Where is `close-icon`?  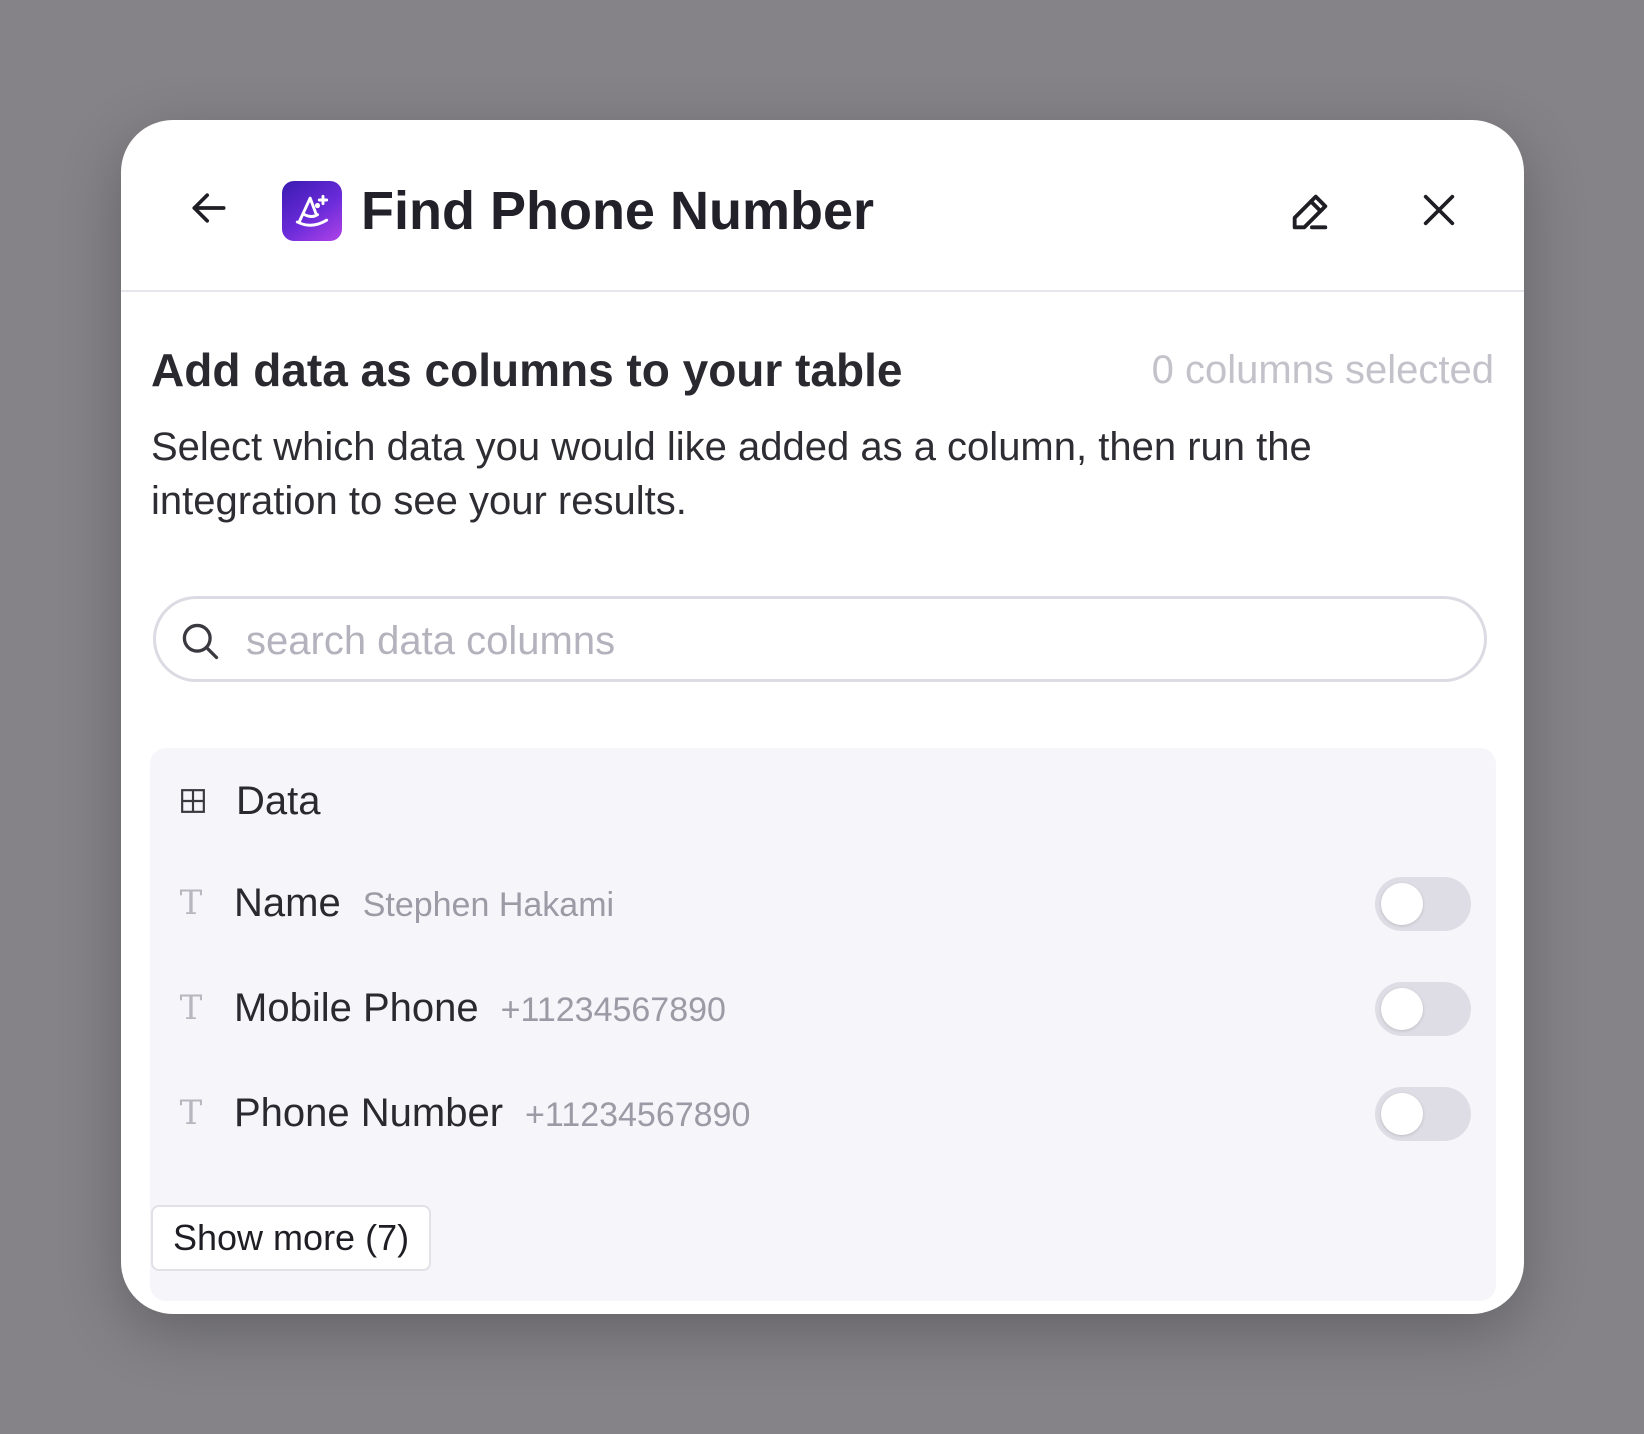
close-icon is located at coordinates (1439, 210).